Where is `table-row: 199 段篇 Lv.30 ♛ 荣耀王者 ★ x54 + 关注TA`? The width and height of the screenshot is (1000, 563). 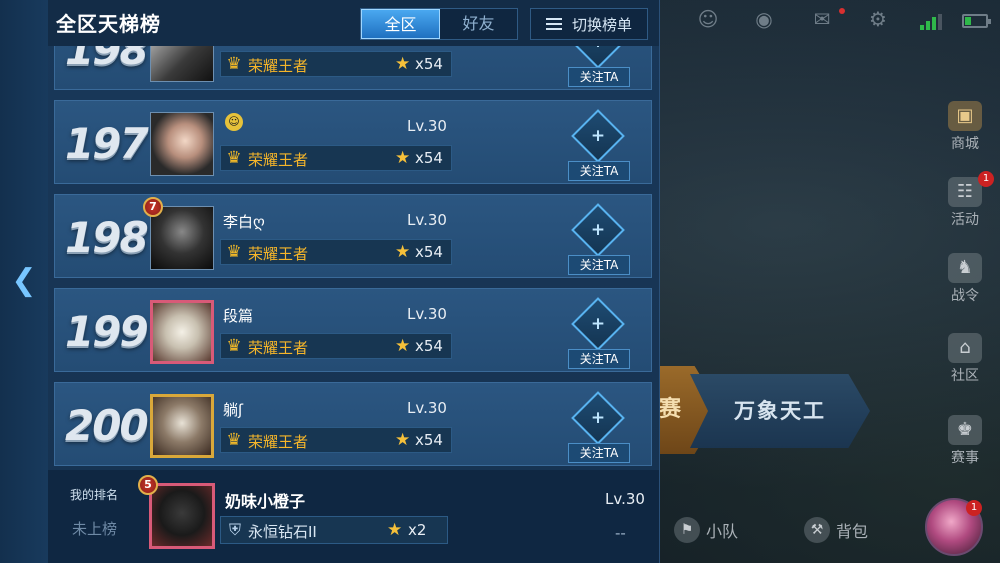
table-row: 199 段篇 Lv.30 ♛ 荣耀王者 ★ x54 + 关注TA is located at coordinates (353, 330).